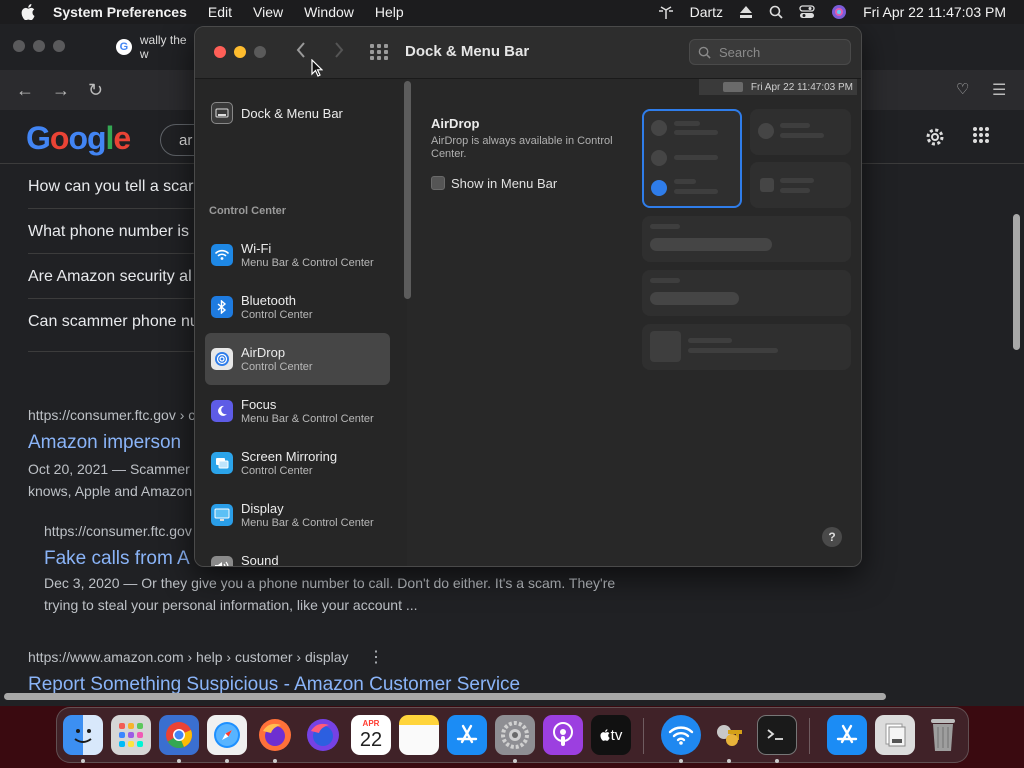 Image resolution: width=1024 pixels, height=768 pixels. I want to click on firefox-developer-icon, so click(323, 735).